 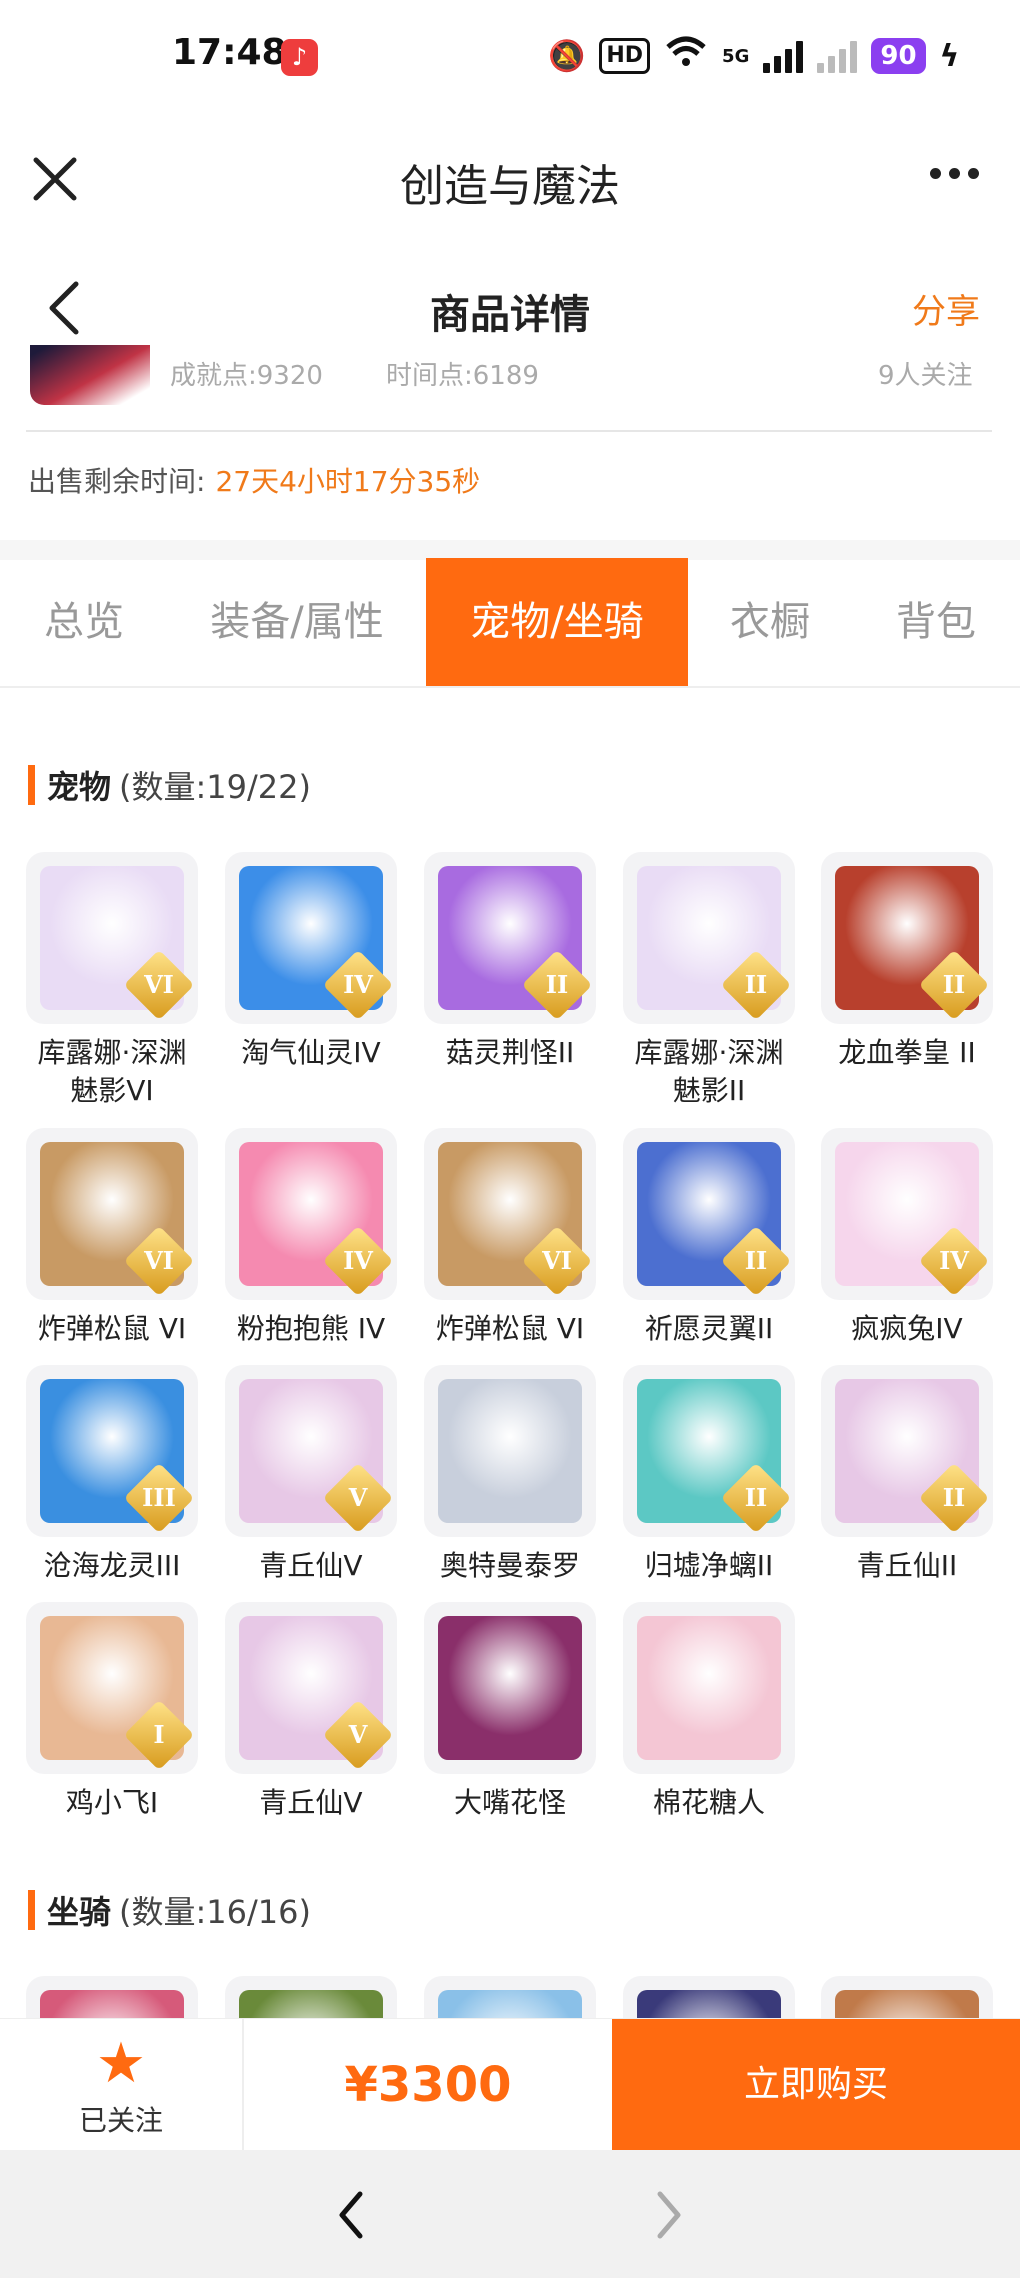 I want to click on signal-icon-secondary, so click(x=837, y=56).